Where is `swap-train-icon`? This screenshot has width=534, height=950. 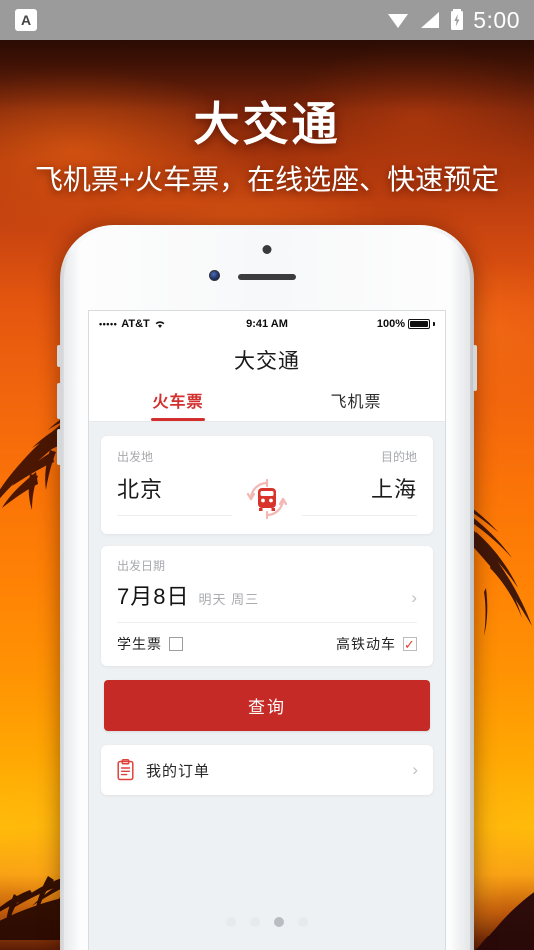
swap-train-icon is located at coordinates (267, 499).